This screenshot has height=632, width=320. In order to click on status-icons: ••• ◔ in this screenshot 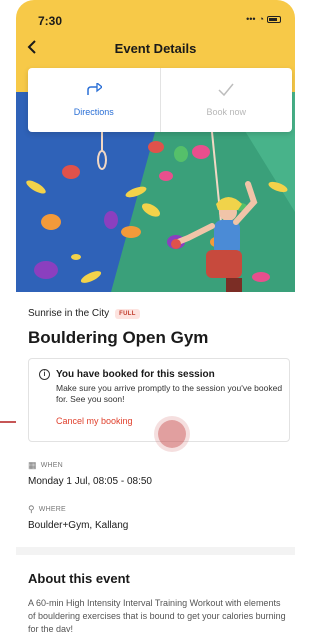, I will do `click(263, 19)`.